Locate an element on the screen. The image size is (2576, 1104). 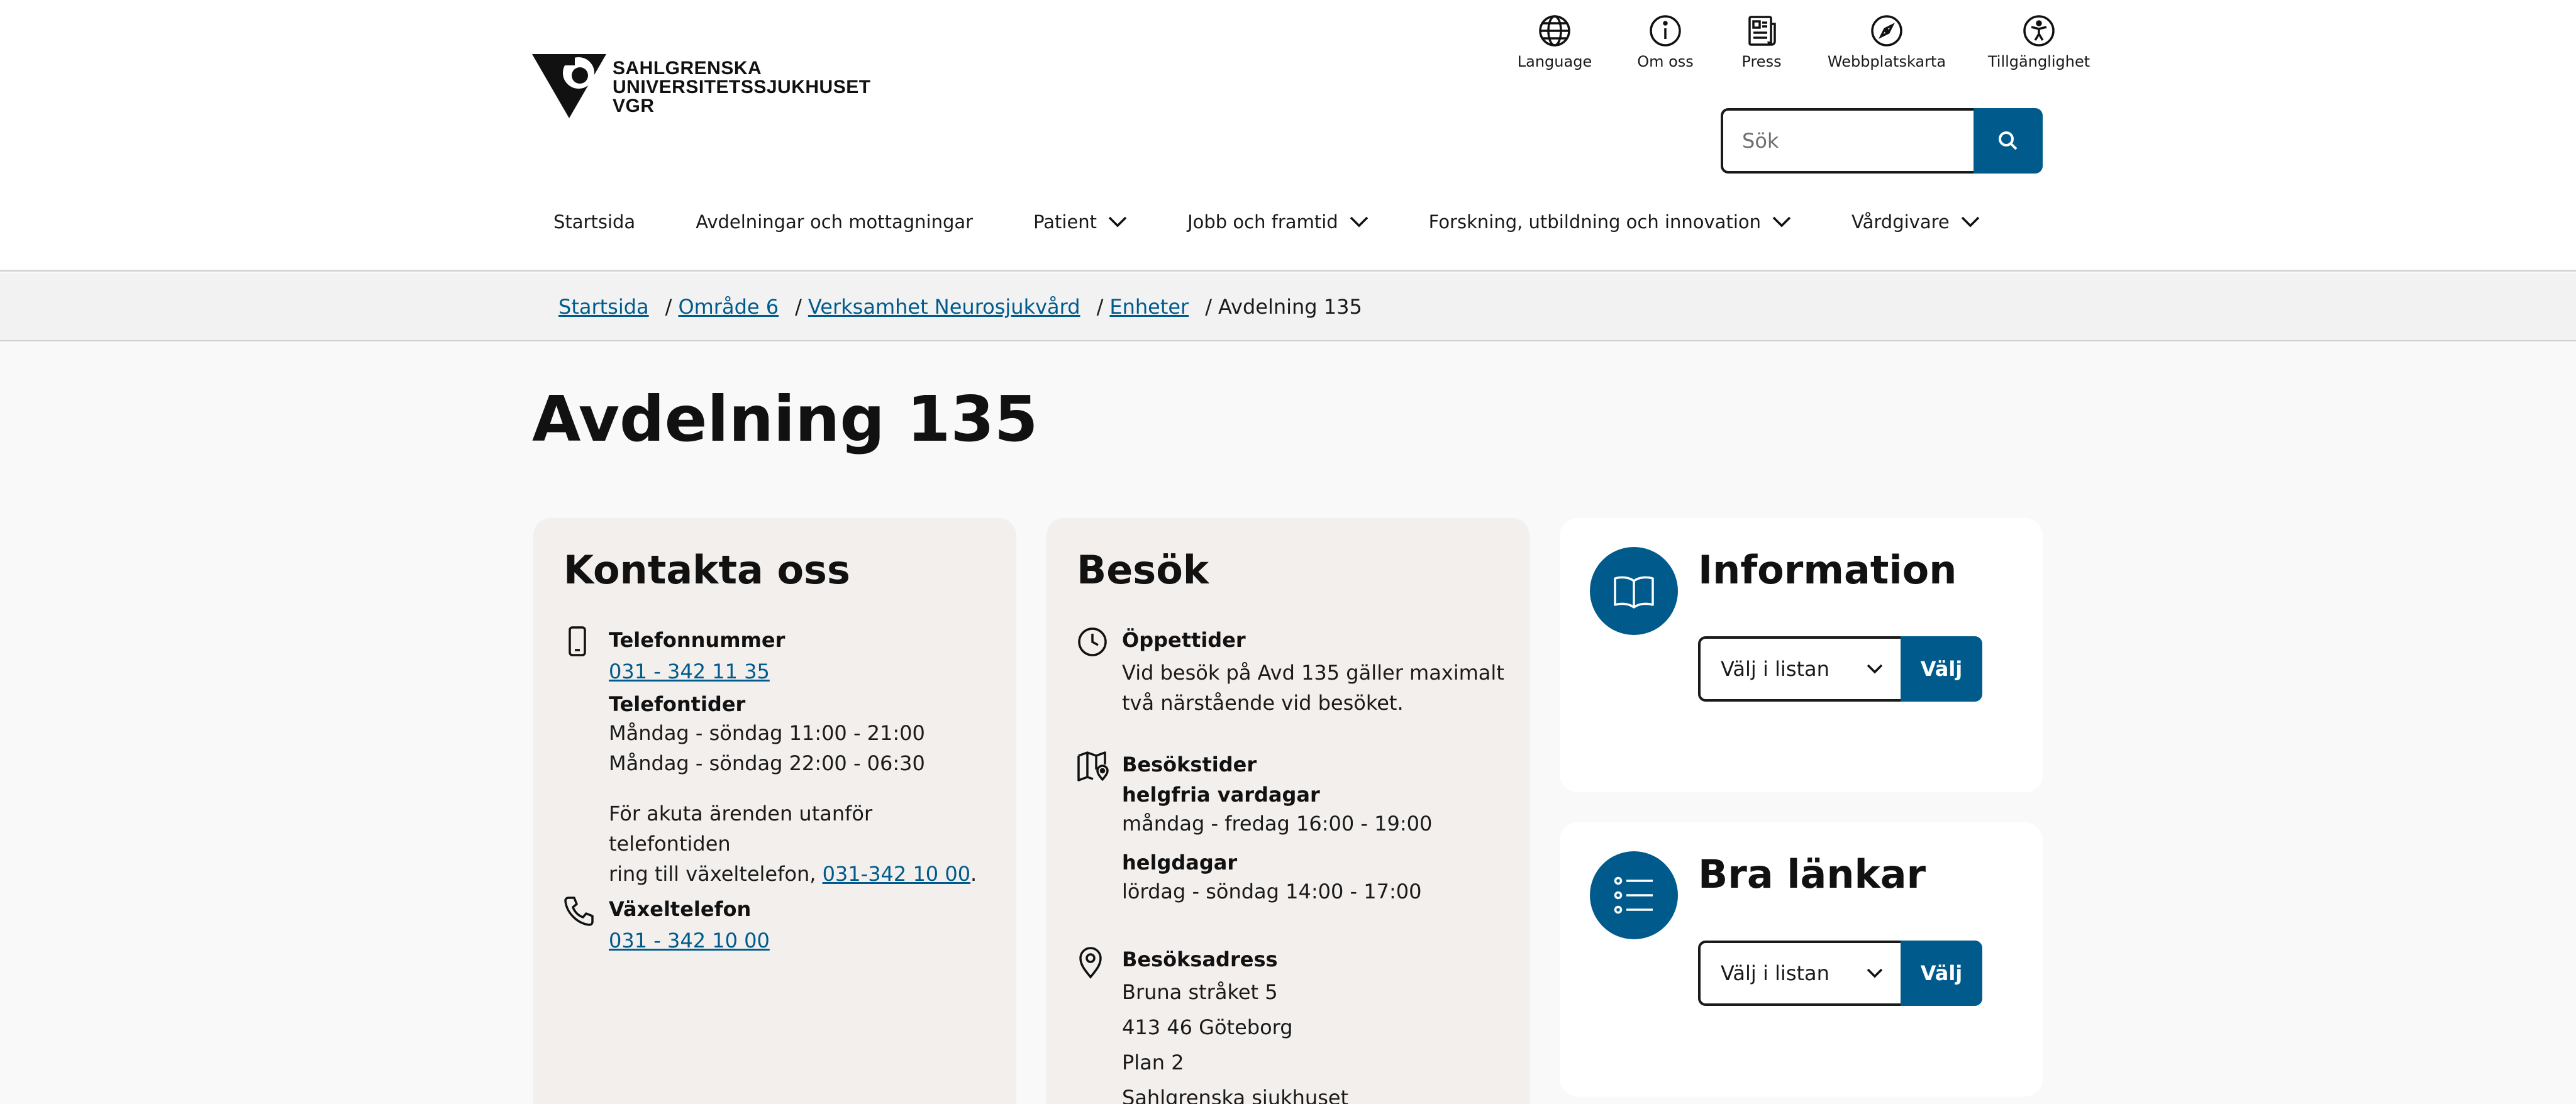
information-select-value: Välj i listan is located at coordinates (1775, 669).